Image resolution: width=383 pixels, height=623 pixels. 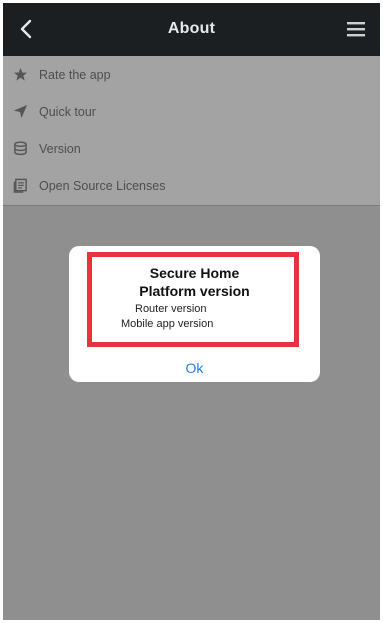 What do you see at coordinates (191, 186) in the screenshot?
I see `menu-item-open-source-licenses: Open Source Licenses` at bounding box center [191, 186].